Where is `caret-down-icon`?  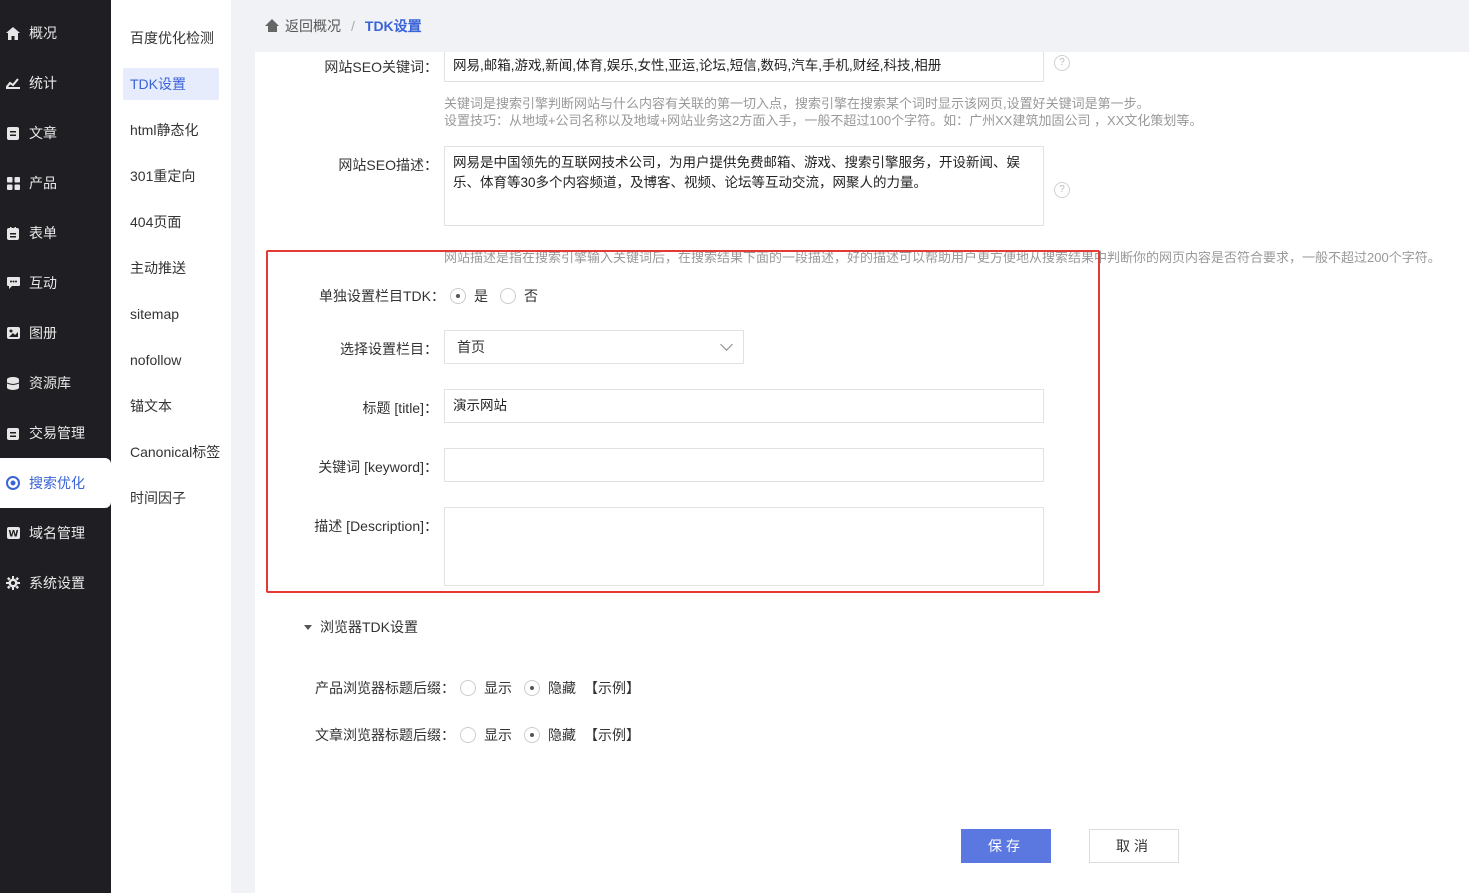 caret-down-icon is located at coordinates (308, 627).